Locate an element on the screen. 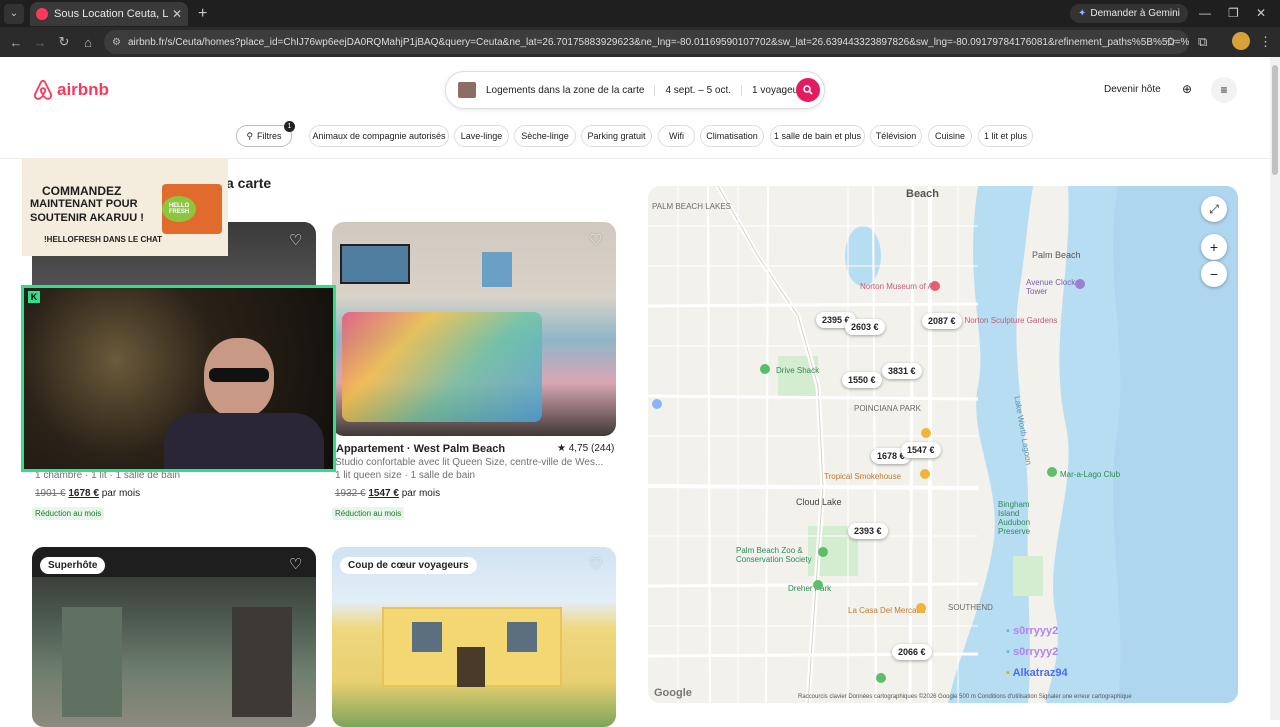 This screenshot has height=727, width=1280. zoom-in-button: + is located at coordinates (1214, 247).